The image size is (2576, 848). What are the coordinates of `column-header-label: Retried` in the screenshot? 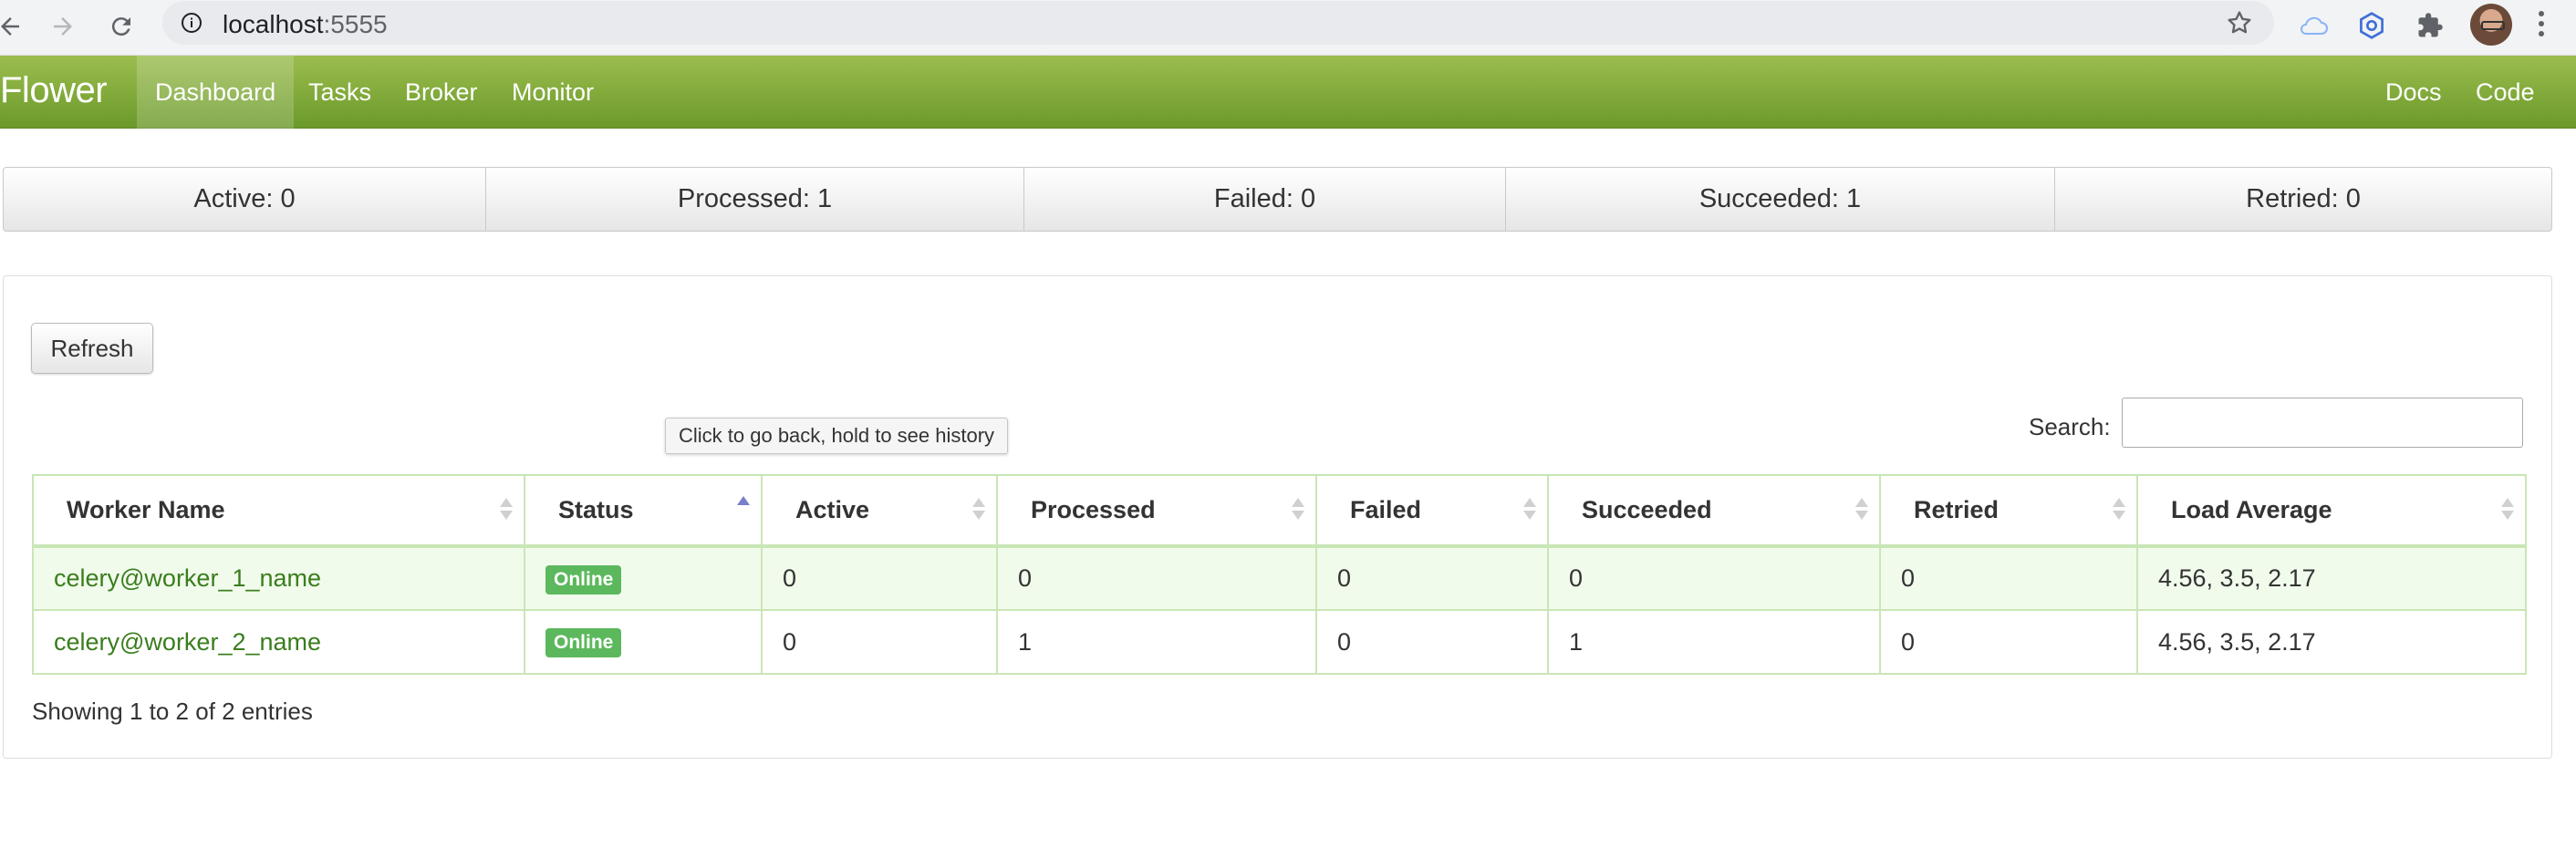 It's located at (1957, 509).